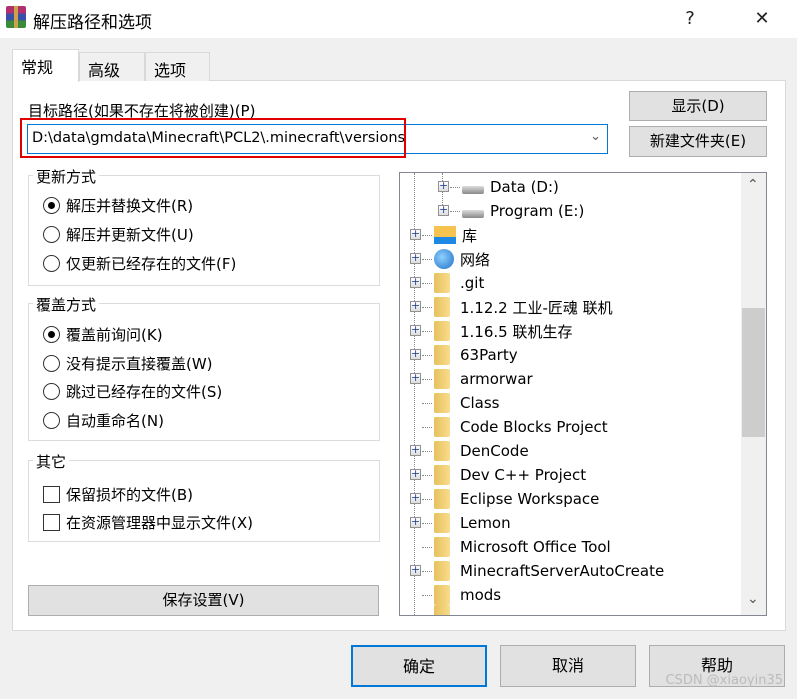  I want to click on winrar-icon, so click(16, 17).